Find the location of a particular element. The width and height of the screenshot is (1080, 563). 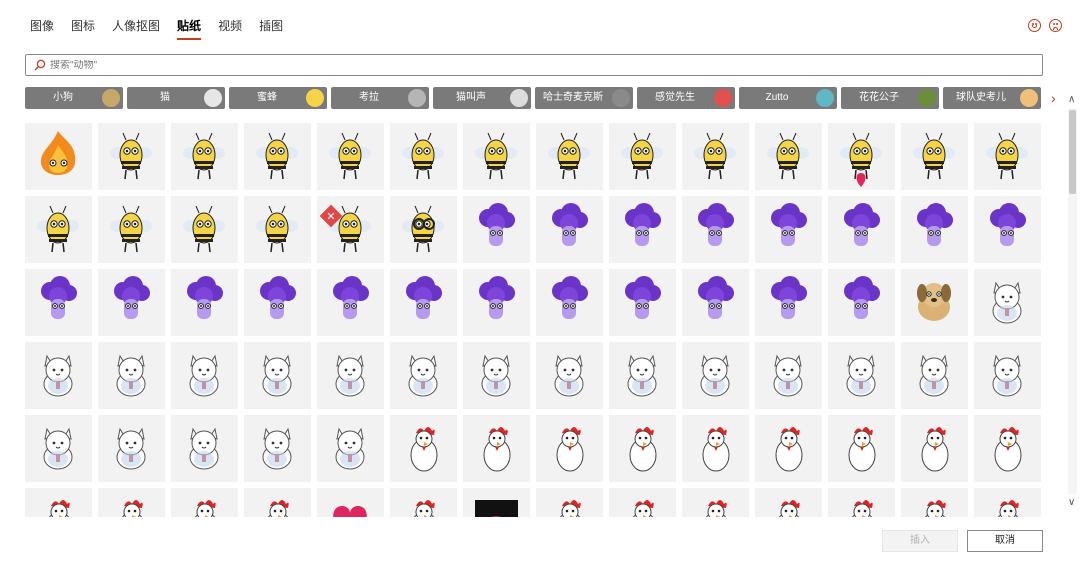

scrollbar-thumb is located at coordinates (1072, 152).